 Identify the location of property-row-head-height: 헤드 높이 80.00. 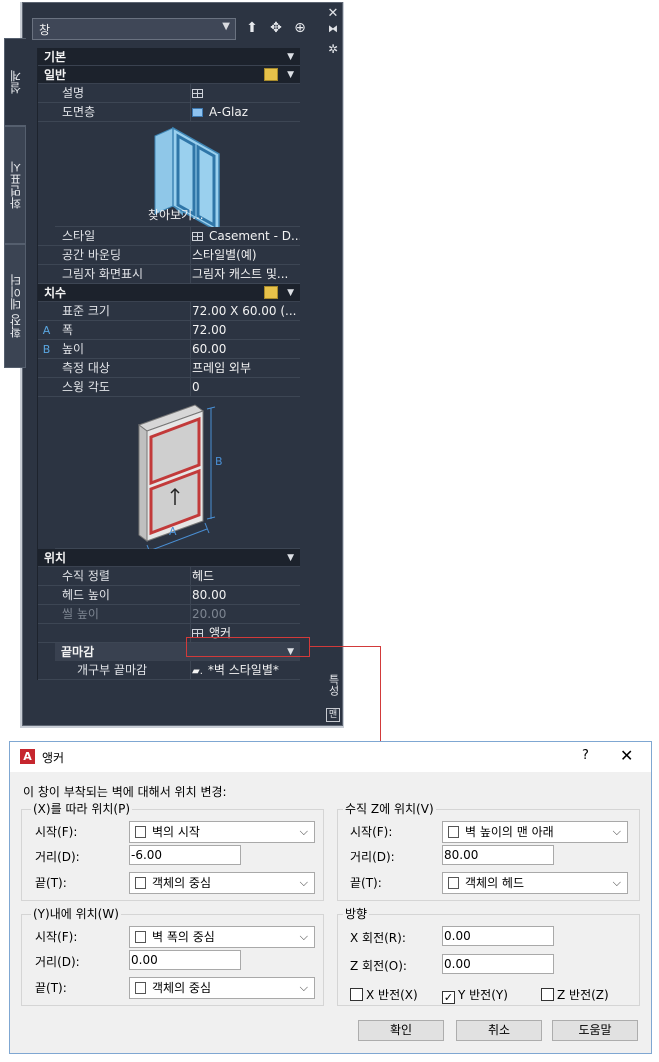
(169, 595).